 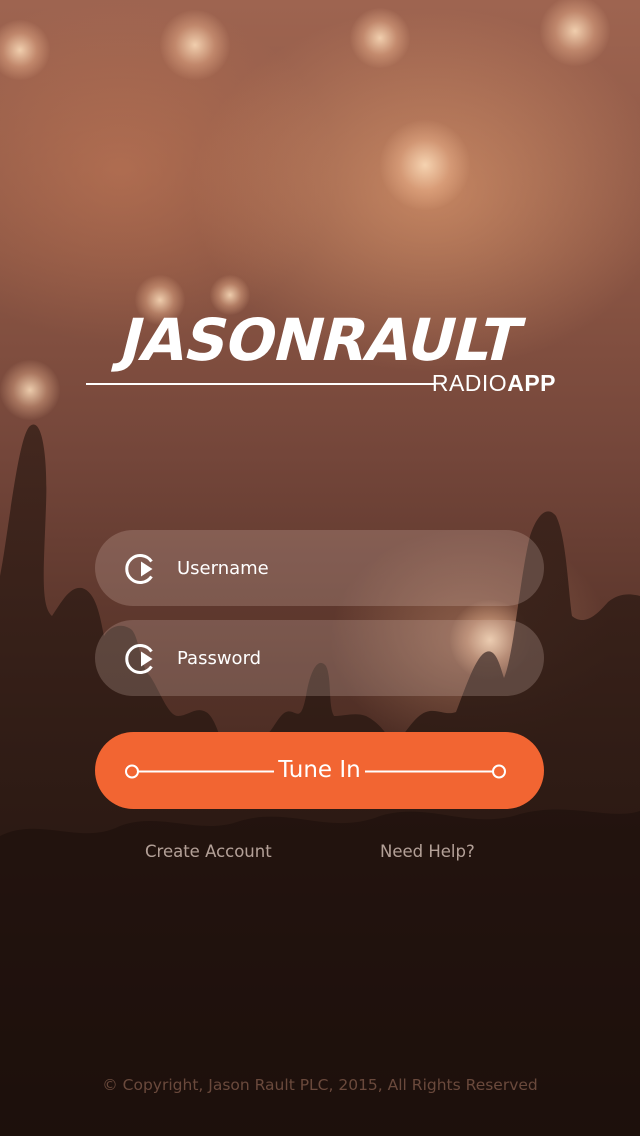 I want to click on password-field, so click(x=319, y=658).